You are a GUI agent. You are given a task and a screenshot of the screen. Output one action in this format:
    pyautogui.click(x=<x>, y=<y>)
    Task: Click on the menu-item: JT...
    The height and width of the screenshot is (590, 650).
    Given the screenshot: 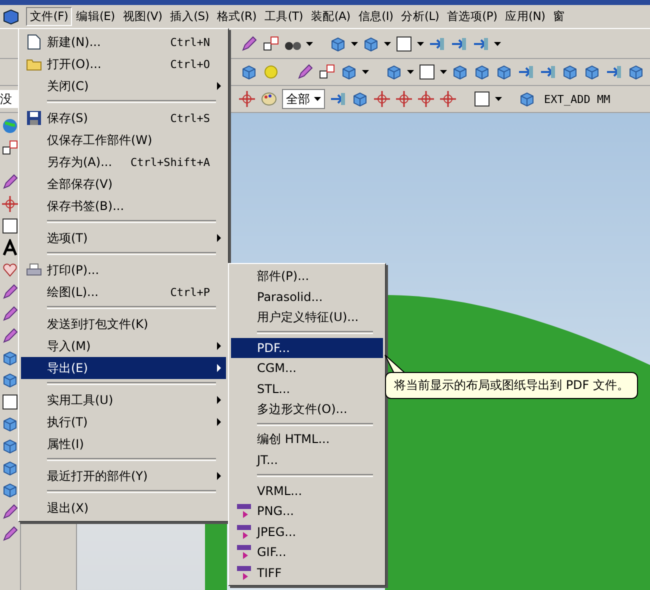 What is the action you would take?
    pyautogui.click(x=307, y=460)
    